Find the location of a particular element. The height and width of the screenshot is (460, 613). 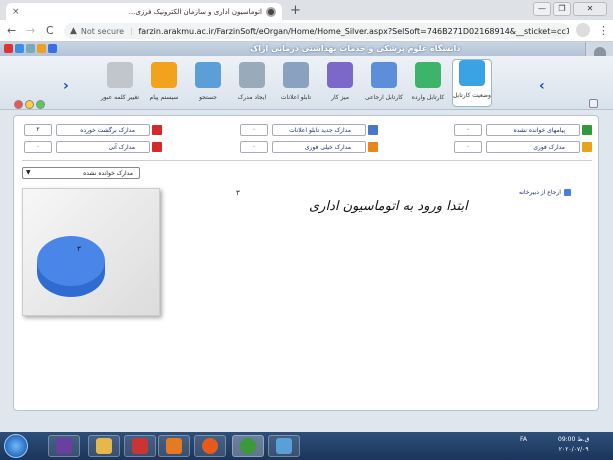

taskbar-app-paint is located at coordinates (284, 446).